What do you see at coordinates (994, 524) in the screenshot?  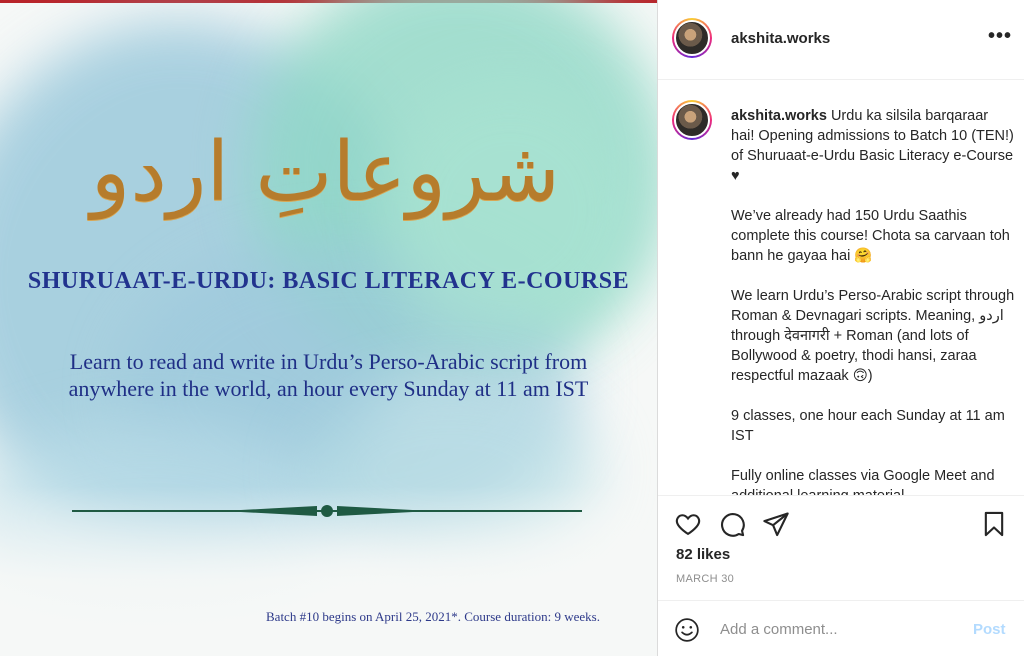 I see `bookmark-icon` at bounding box center [994, 524].